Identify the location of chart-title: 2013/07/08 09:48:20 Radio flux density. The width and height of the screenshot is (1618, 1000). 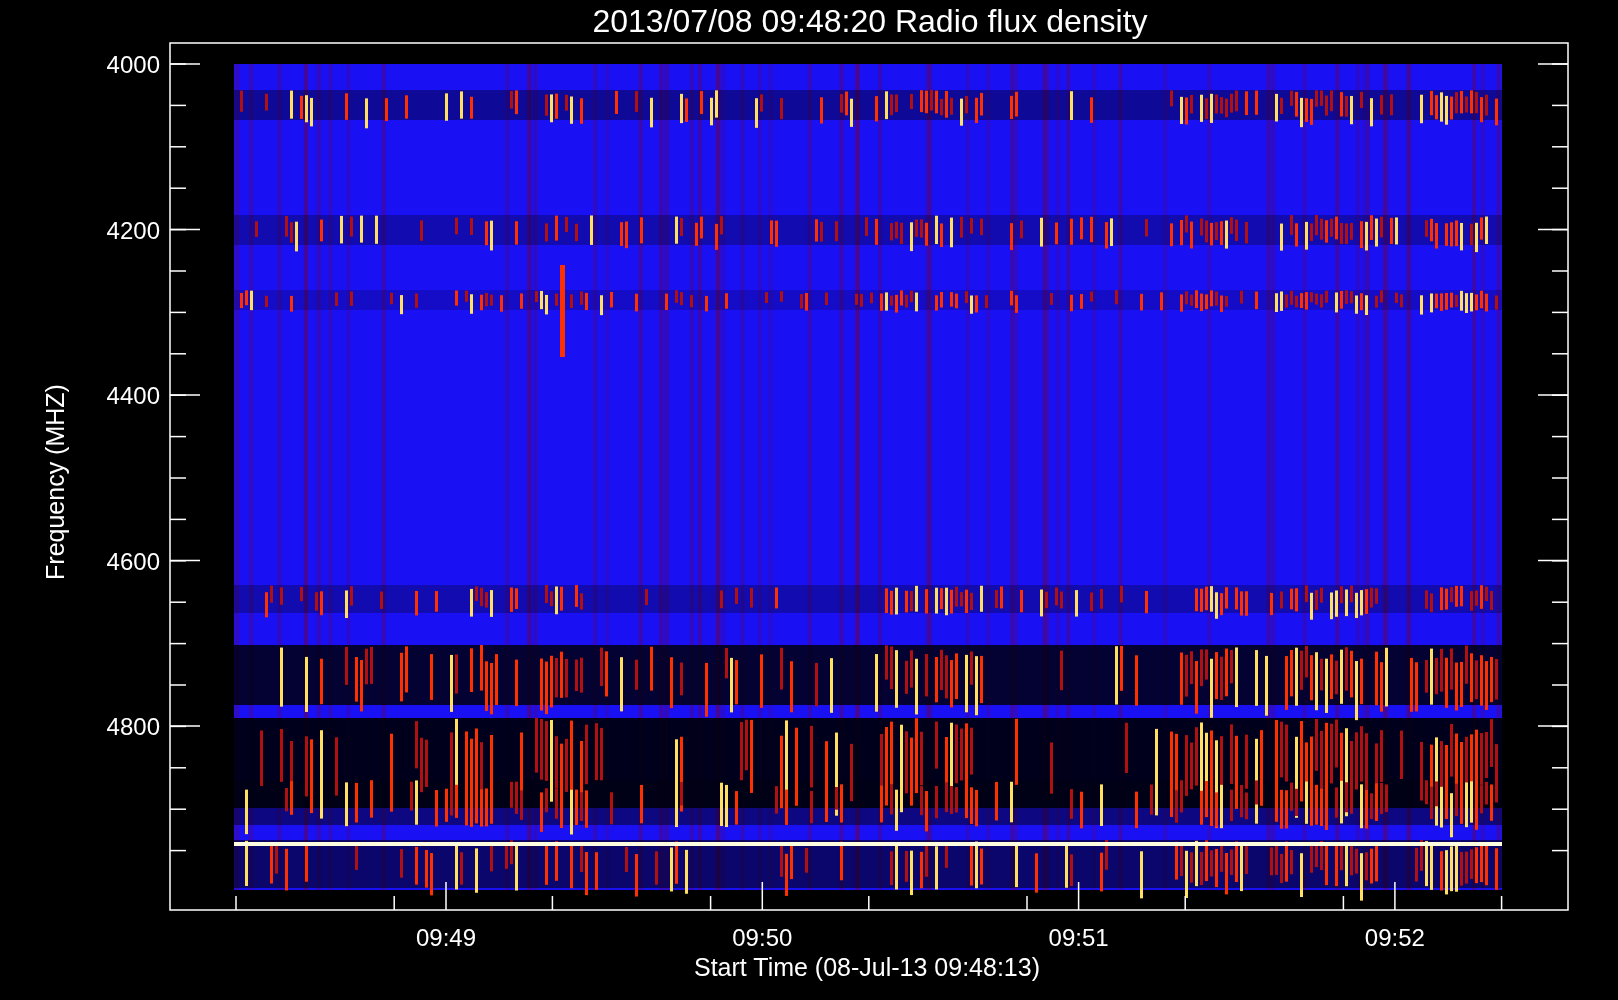
(870, 21).